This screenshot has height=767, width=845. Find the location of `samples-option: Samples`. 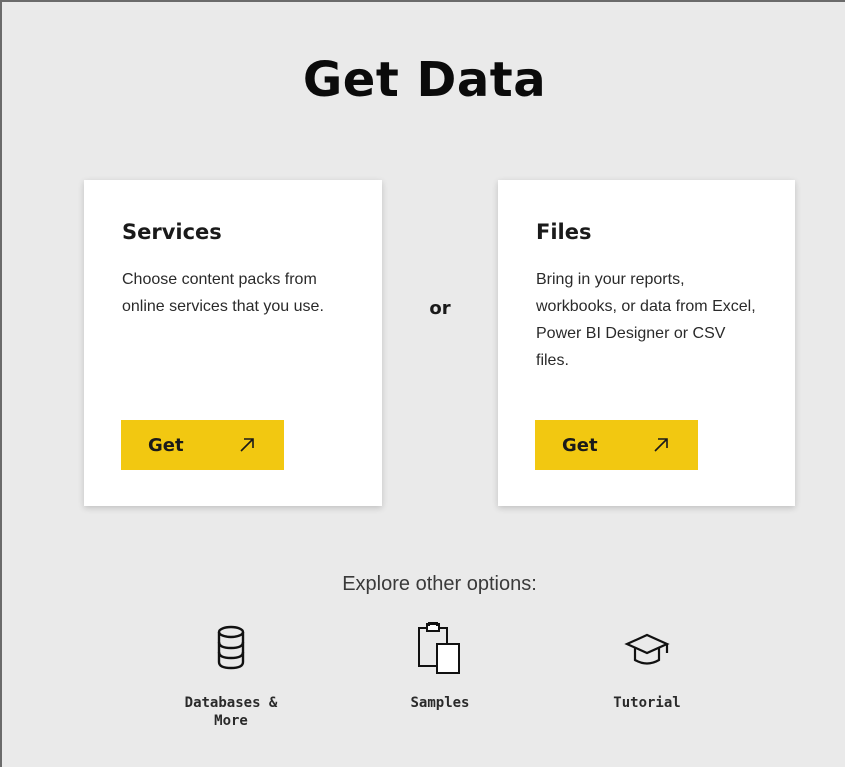

samples-option: Samples is located at coordinates (440, 667).